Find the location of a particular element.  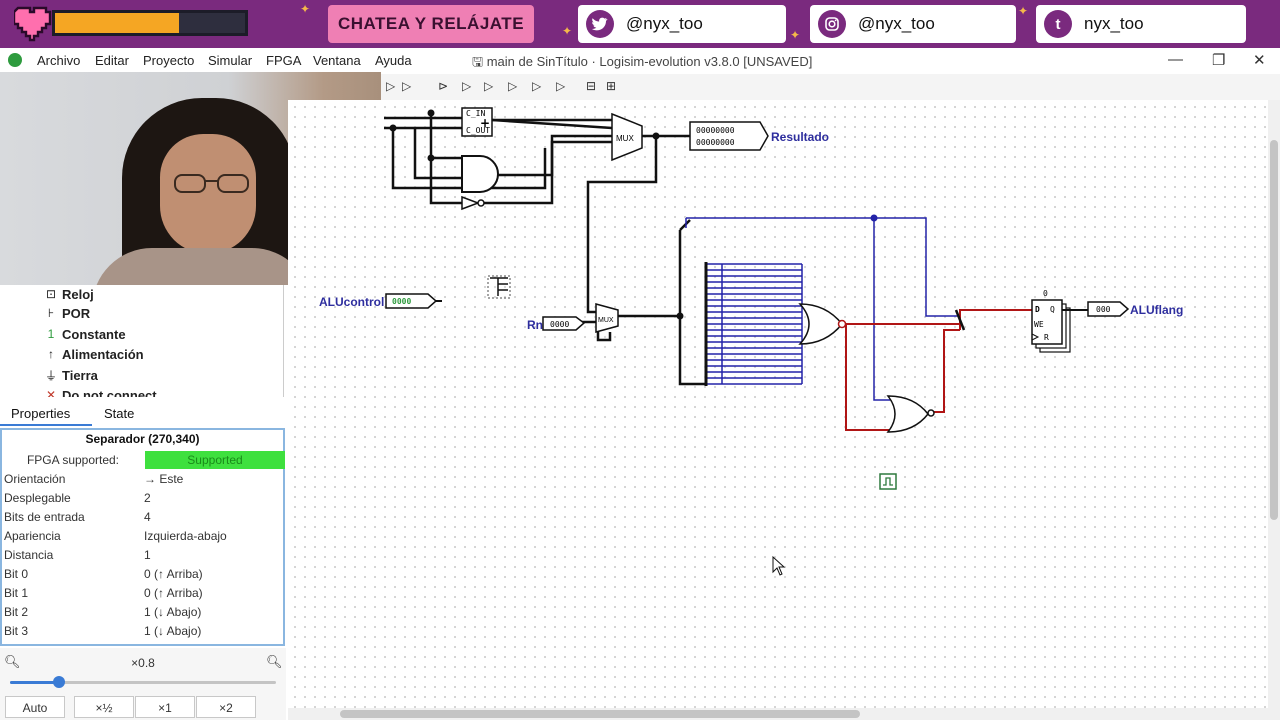

component-do-not-connect: ✕ Do not connect is located at coordinates (100, 392).